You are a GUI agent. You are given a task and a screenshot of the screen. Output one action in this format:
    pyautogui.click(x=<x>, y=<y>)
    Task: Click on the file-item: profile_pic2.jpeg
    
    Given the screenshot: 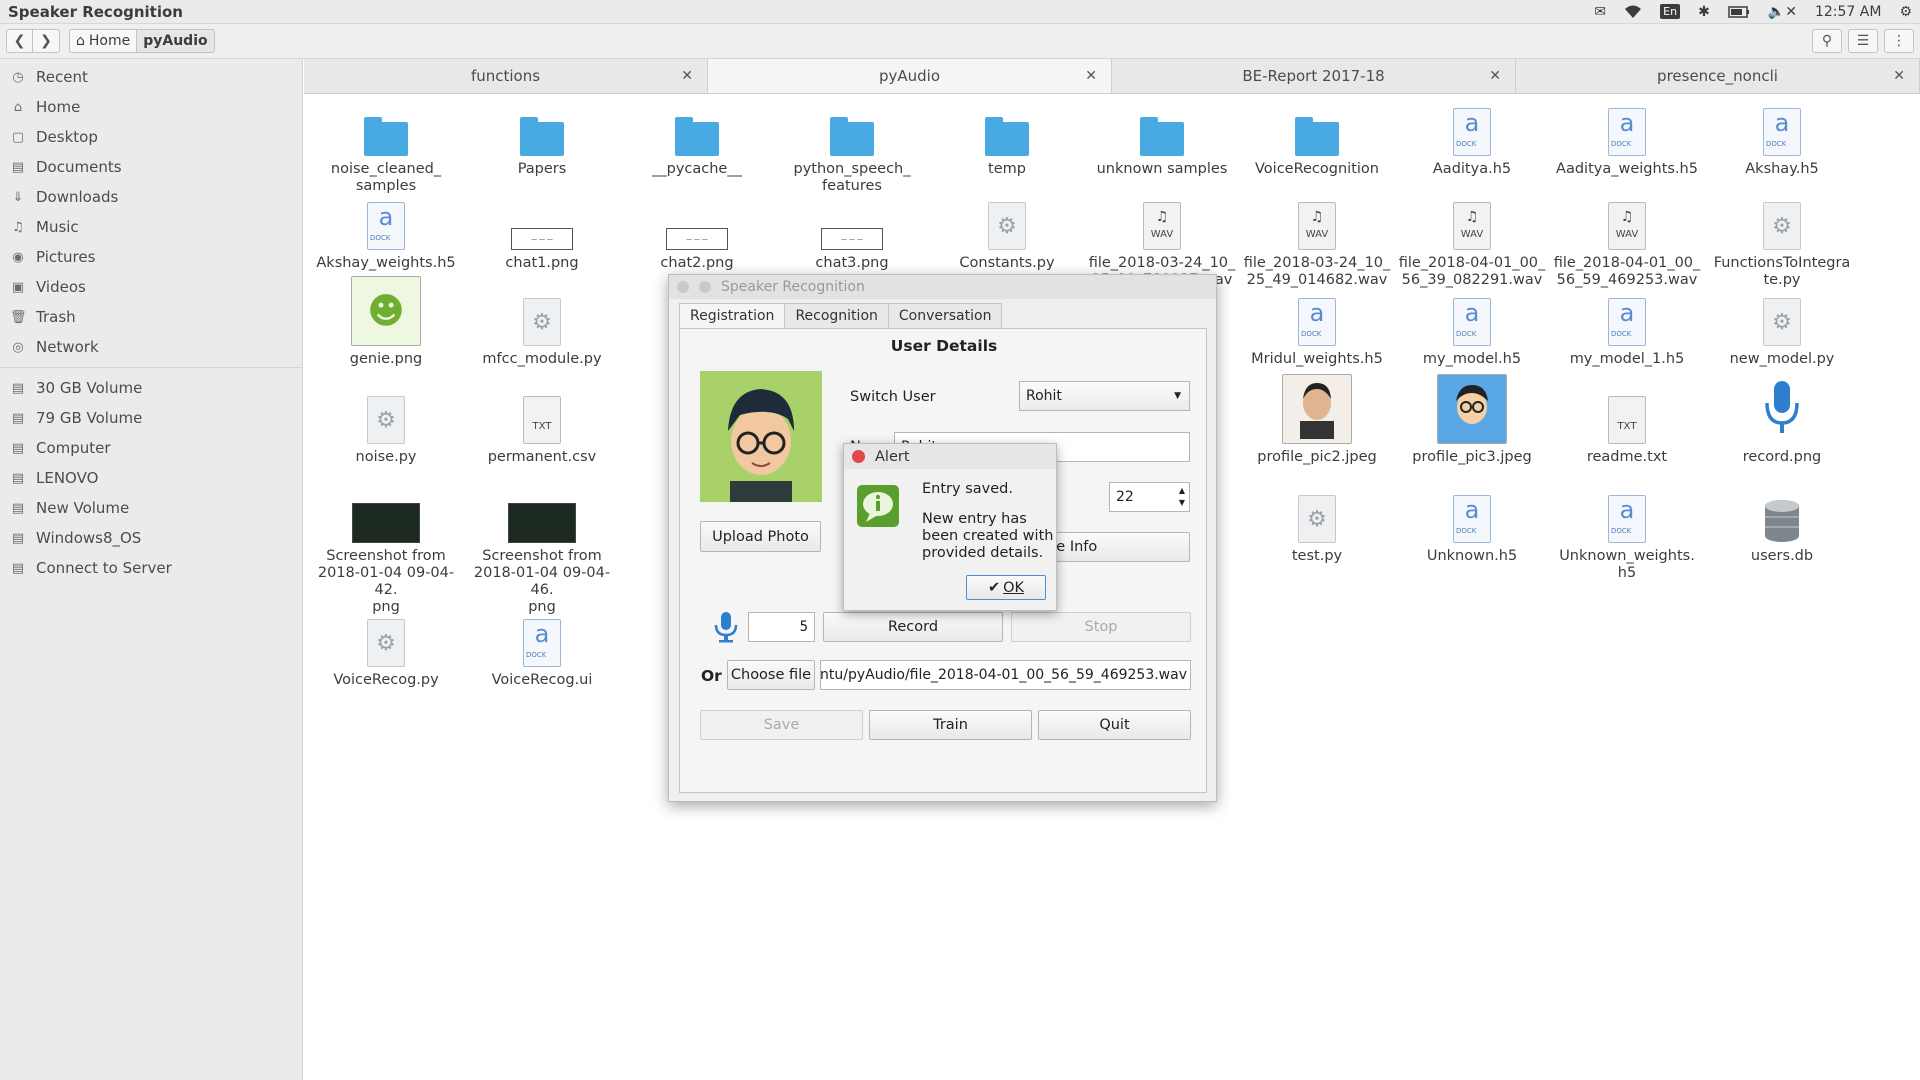 What is the action you would take?
    pyautogui.click(x=1317, y=420)
    